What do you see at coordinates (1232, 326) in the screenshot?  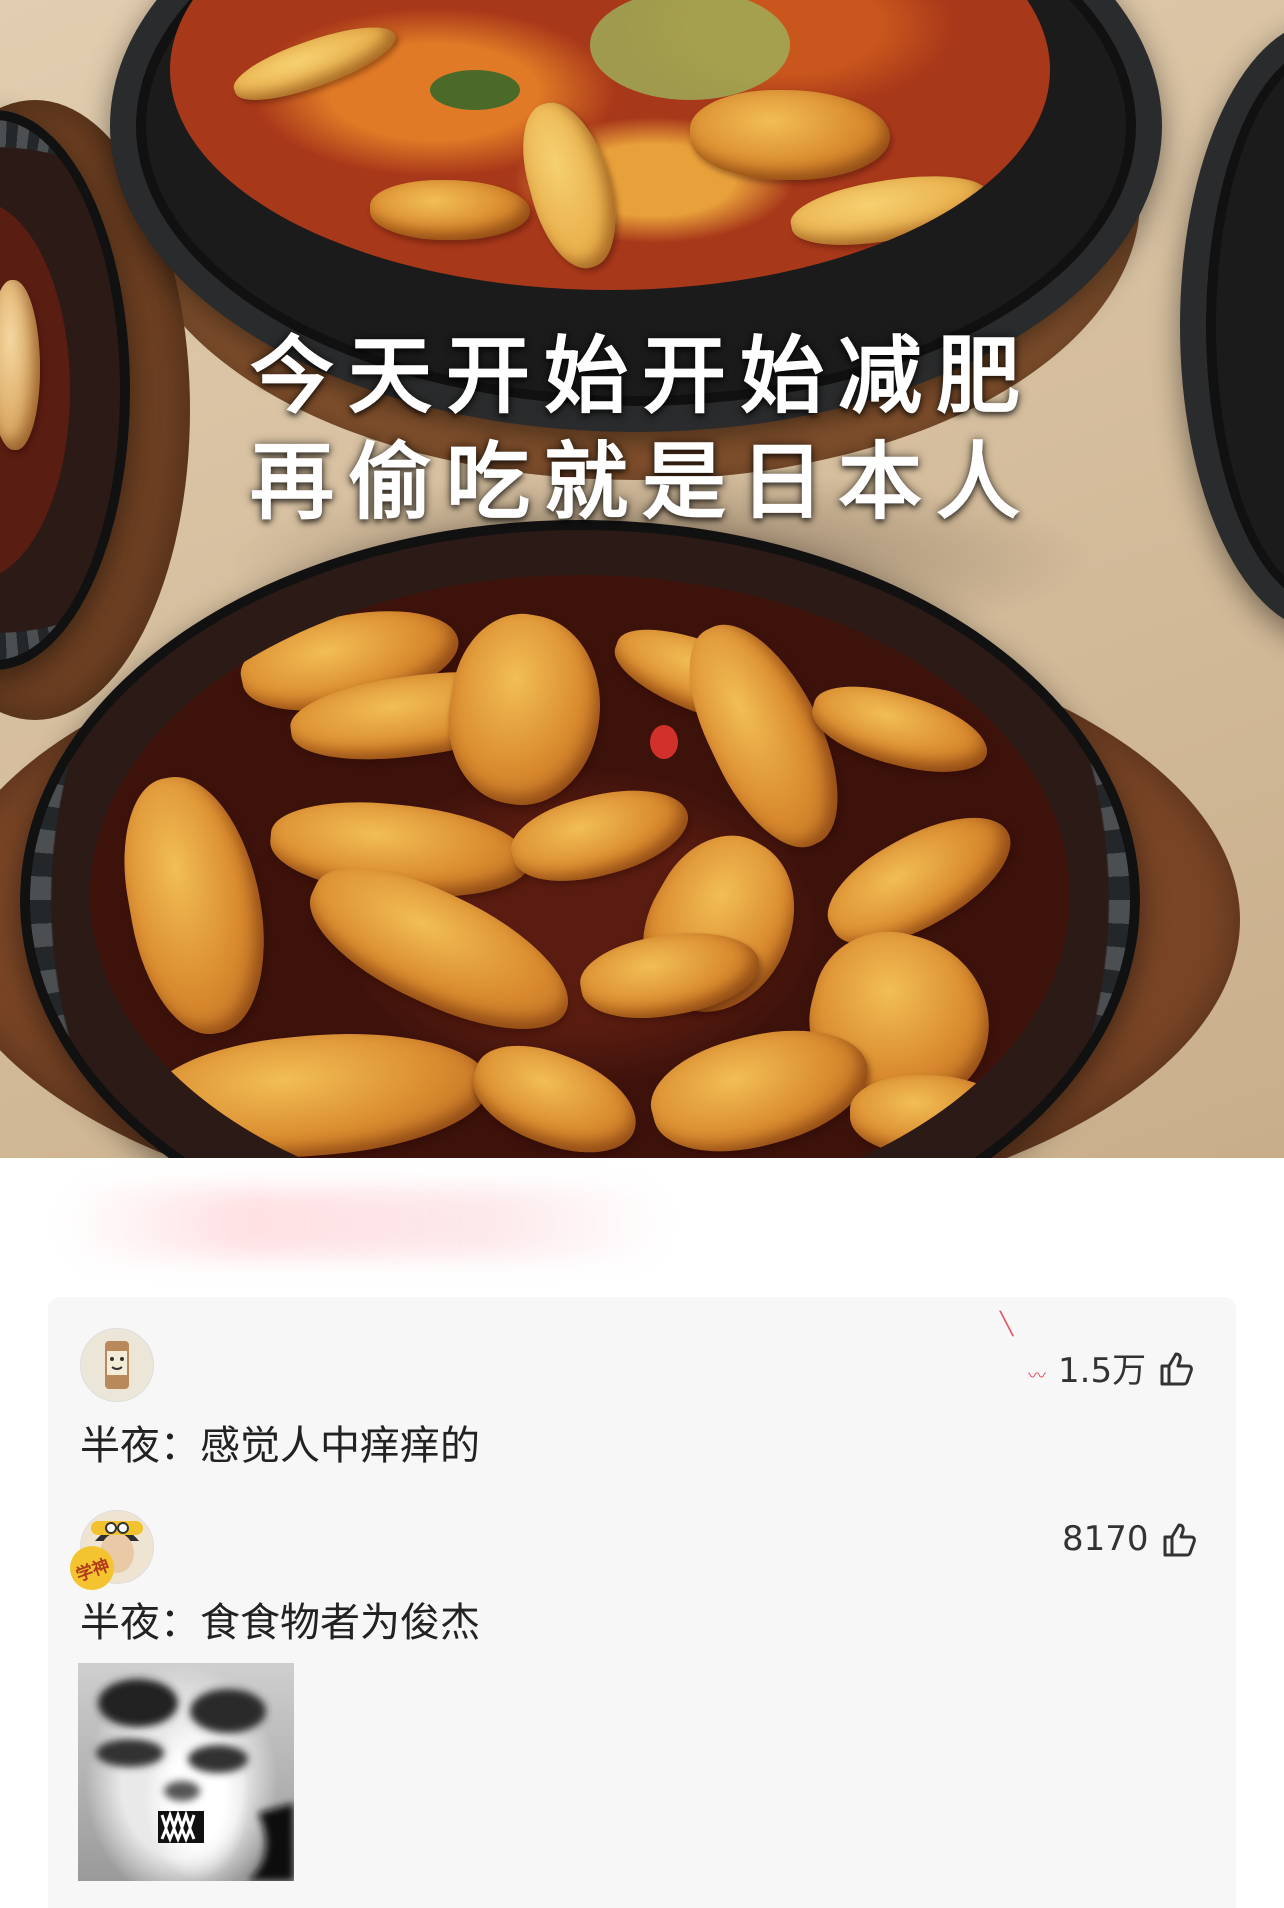 I see `right-pot` at bounding box center [1232, 326].